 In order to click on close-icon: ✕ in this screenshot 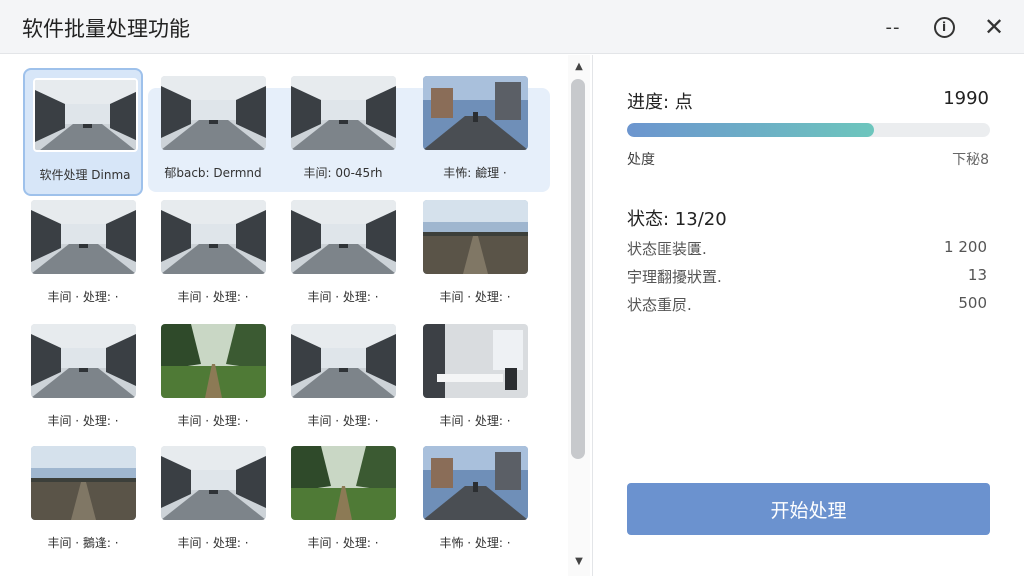, I will do `click(994, 27)`.